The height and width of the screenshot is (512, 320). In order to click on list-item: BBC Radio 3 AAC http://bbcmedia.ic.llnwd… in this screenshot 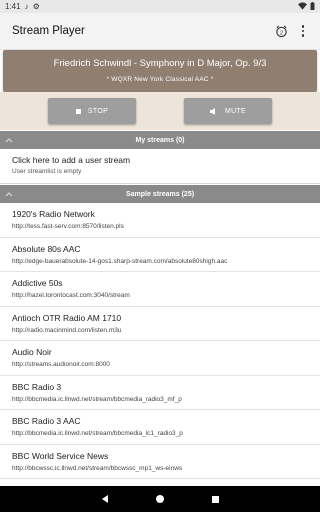, I will do `click(160, 427)`.